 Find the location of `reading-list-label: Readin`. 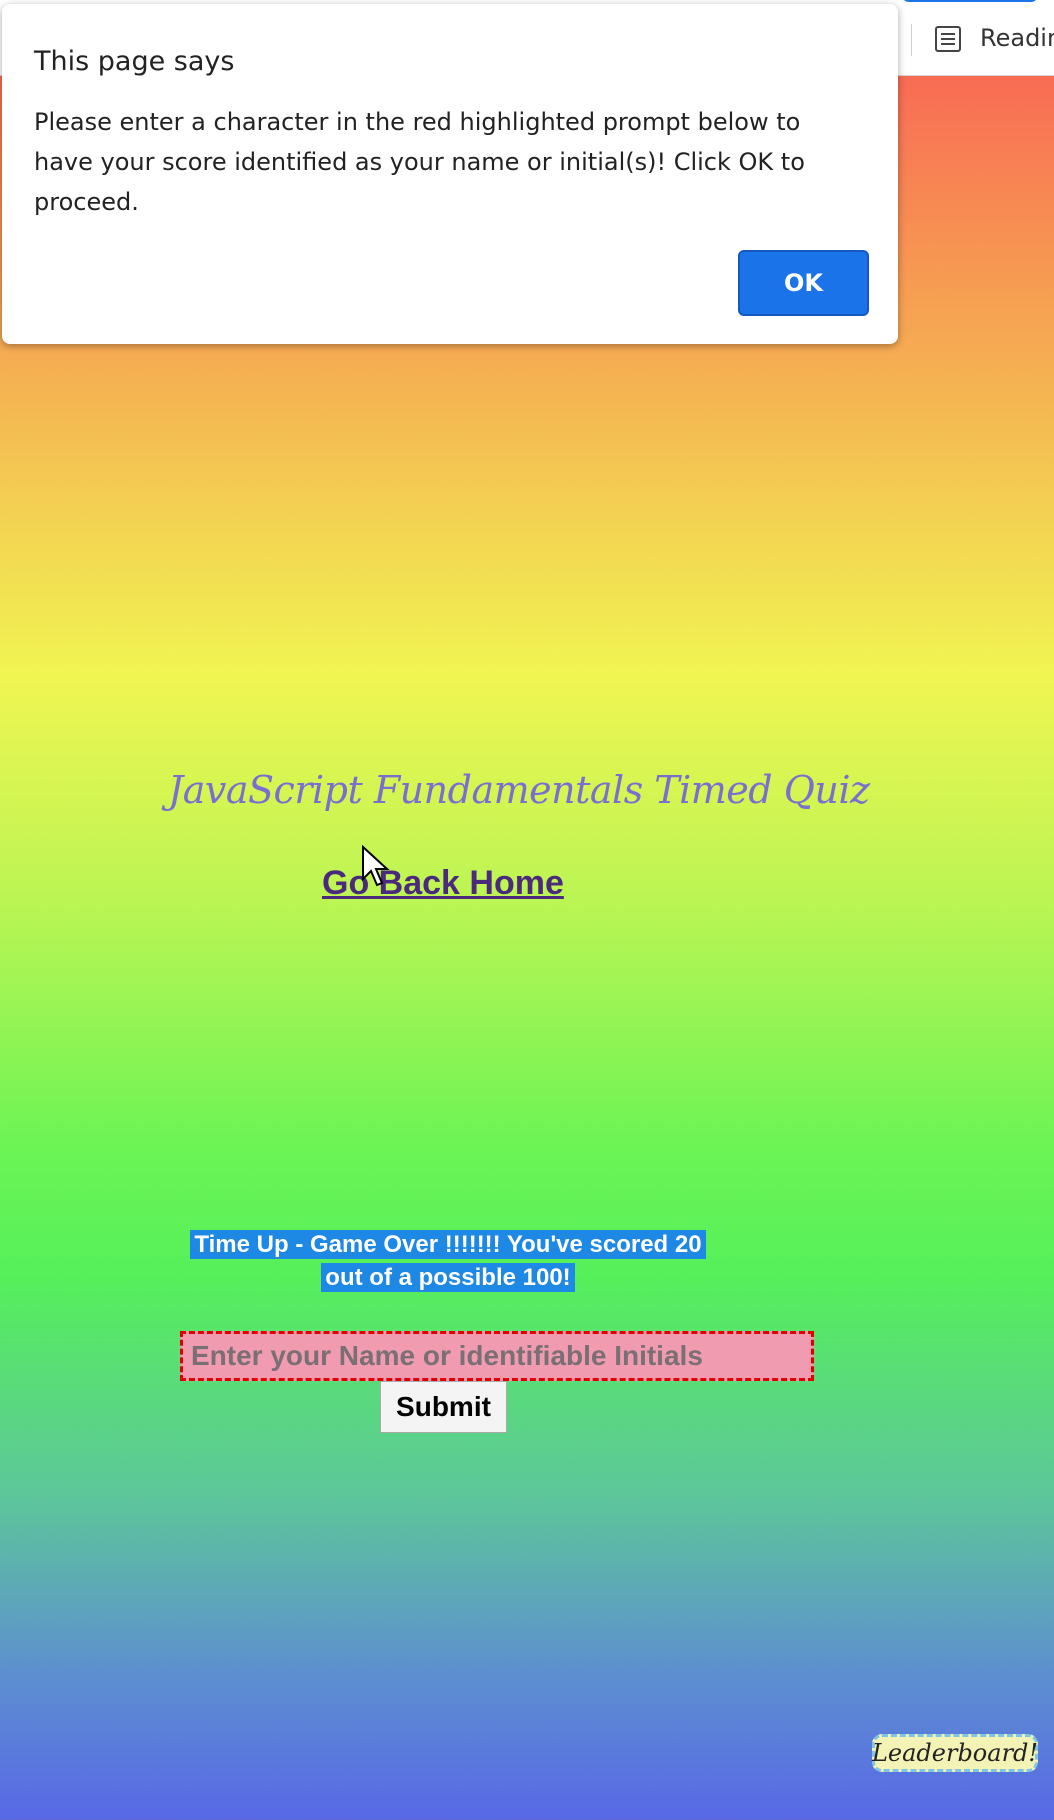

reading-list-label: Readin is located at coordinates (1017, 38).